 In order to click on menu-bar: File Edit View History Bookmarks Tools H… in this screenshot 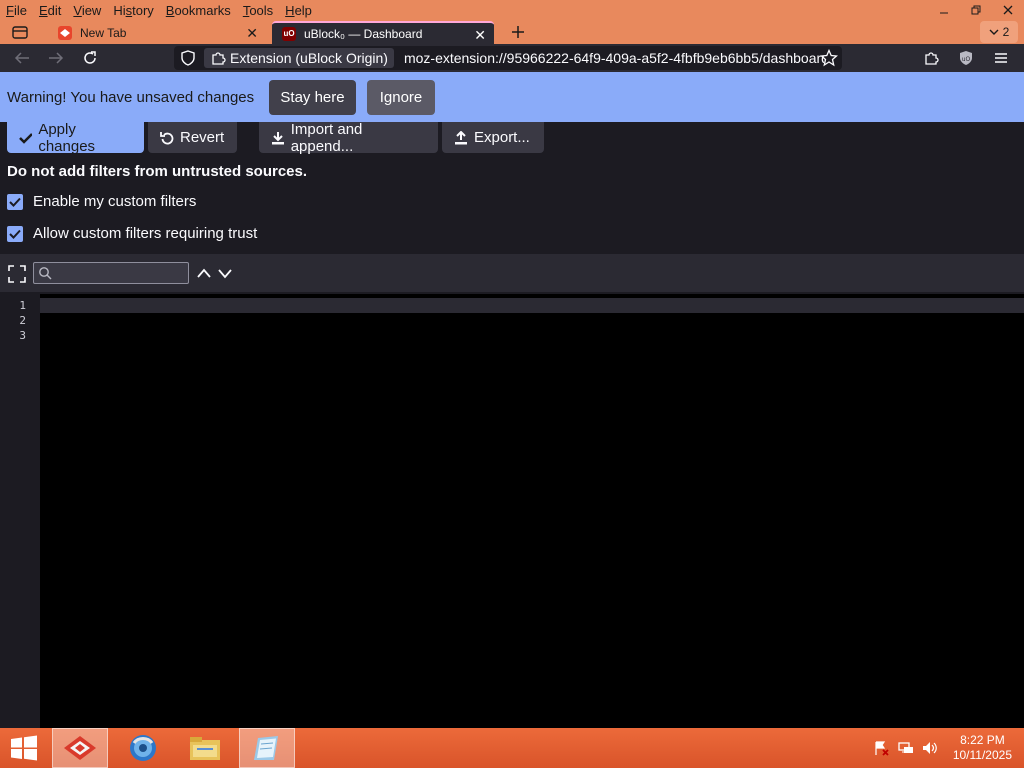, I will do `click(159, 10)`.